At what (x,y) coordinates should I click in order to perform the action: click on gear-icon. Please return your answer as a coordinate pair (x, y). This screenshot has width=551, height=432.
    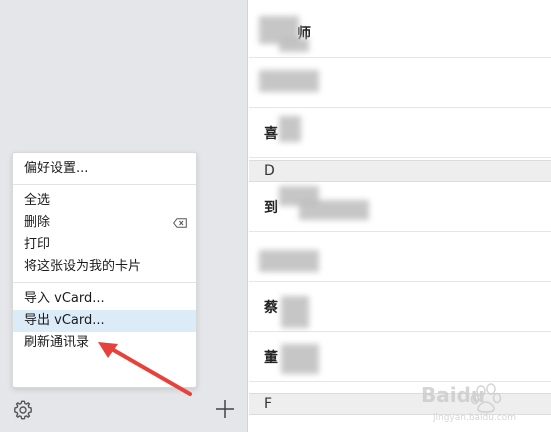
    Looking at the image, I should click on (23, 410).